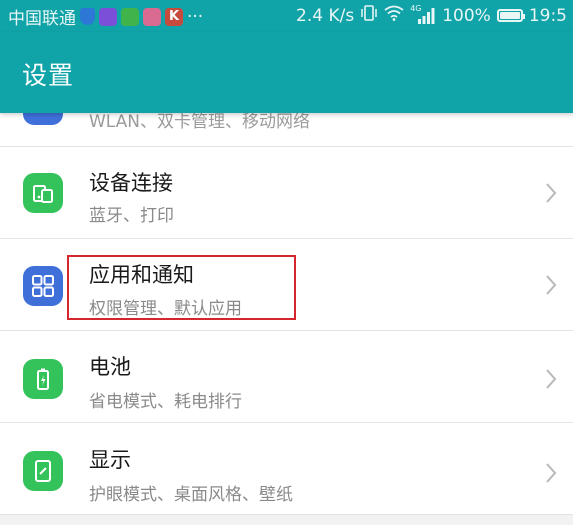  Describe the element at coordinates (191, 495) in the screenshot. I see `settings-item-subtitle: 护眼模式、桌面风格、壁纸` at that location.